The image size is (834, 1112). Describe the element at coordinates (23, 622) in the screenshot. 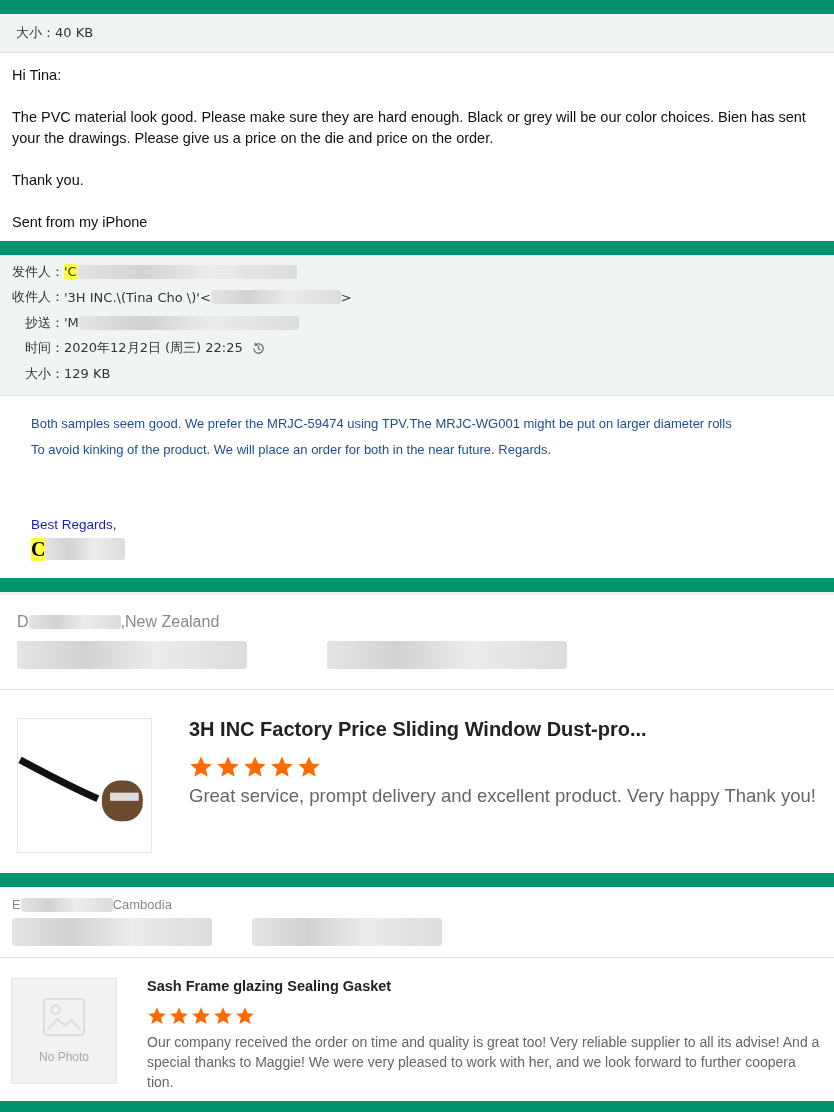

I see `reviewer-name: D` at that location.